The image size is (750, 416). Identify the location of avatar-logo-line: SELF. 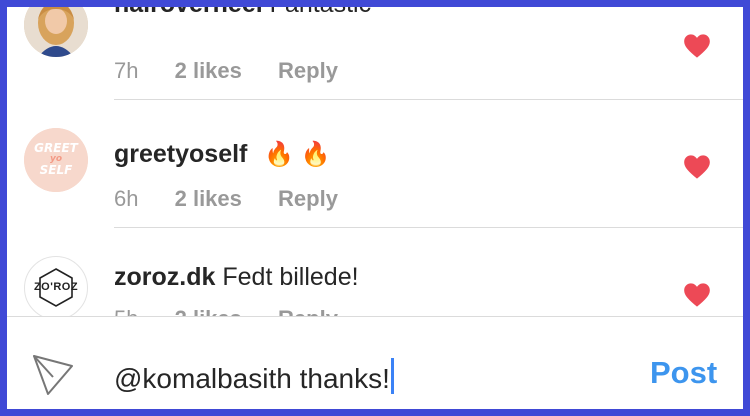
(56, 170).